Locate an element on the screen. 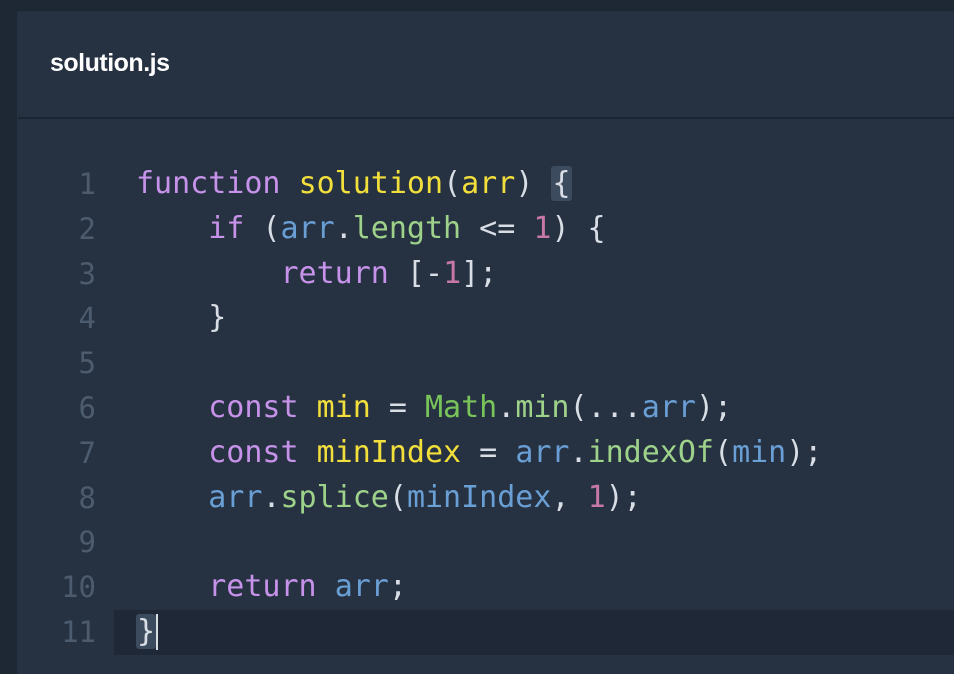 The height and width of the screenshot is (674, 954). line-number: 8 is located at coordinates (87, 497).